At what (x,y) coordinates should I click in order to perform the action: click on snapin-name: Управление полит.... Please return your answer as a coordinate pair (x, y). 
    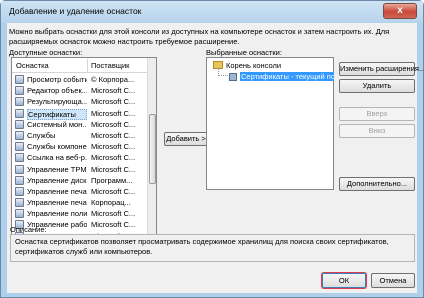
    Looking at the image, I should click on (57, 214).